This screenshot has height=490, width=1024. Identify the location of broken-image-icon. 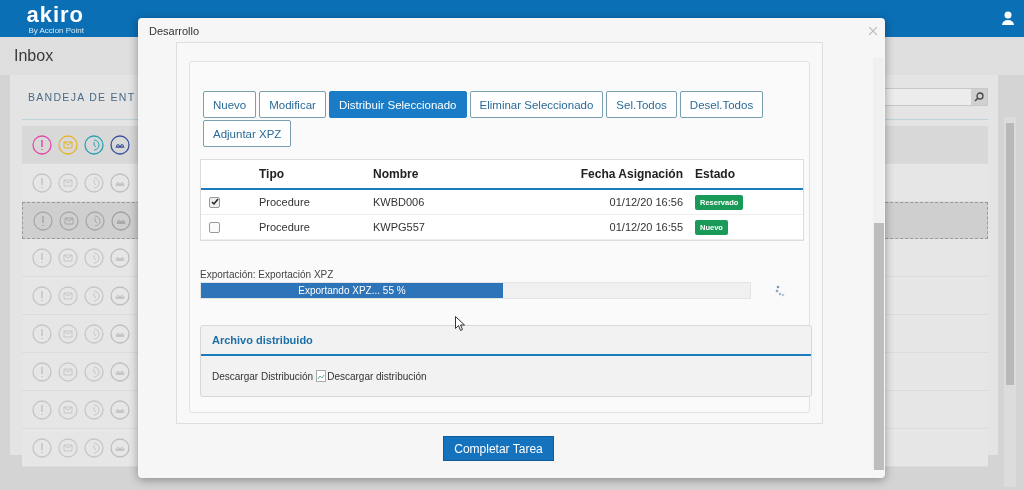
(321, 376).